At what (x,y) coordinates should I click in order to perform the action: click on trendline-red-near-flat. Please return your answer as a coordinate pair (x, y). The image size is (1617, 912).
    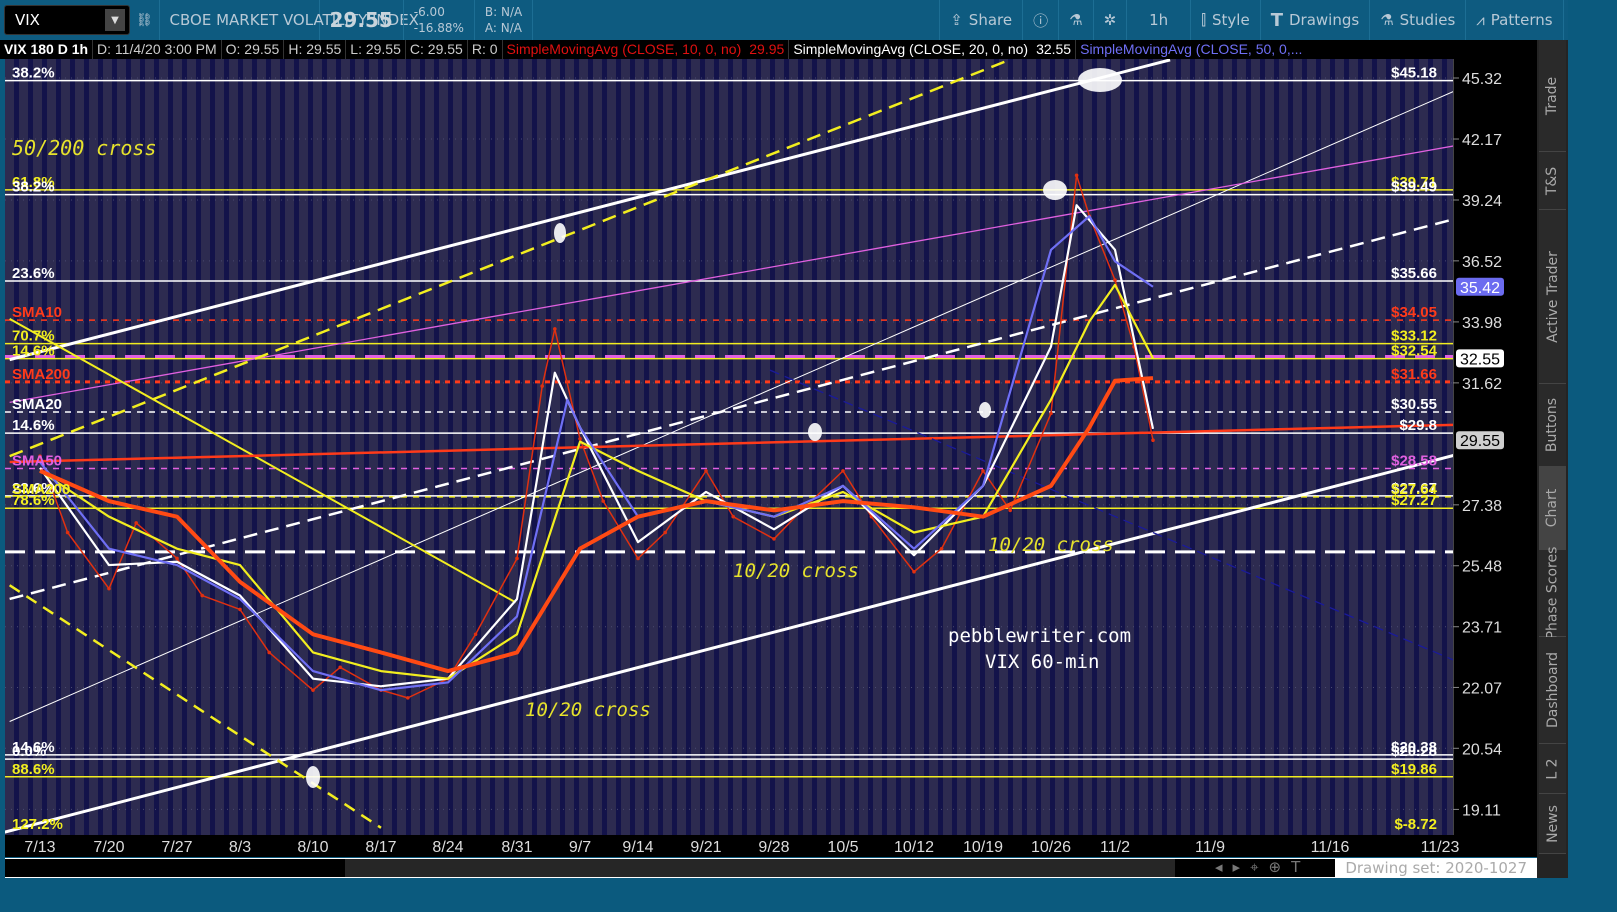
    Looking at the image, I should click on (731, 443).